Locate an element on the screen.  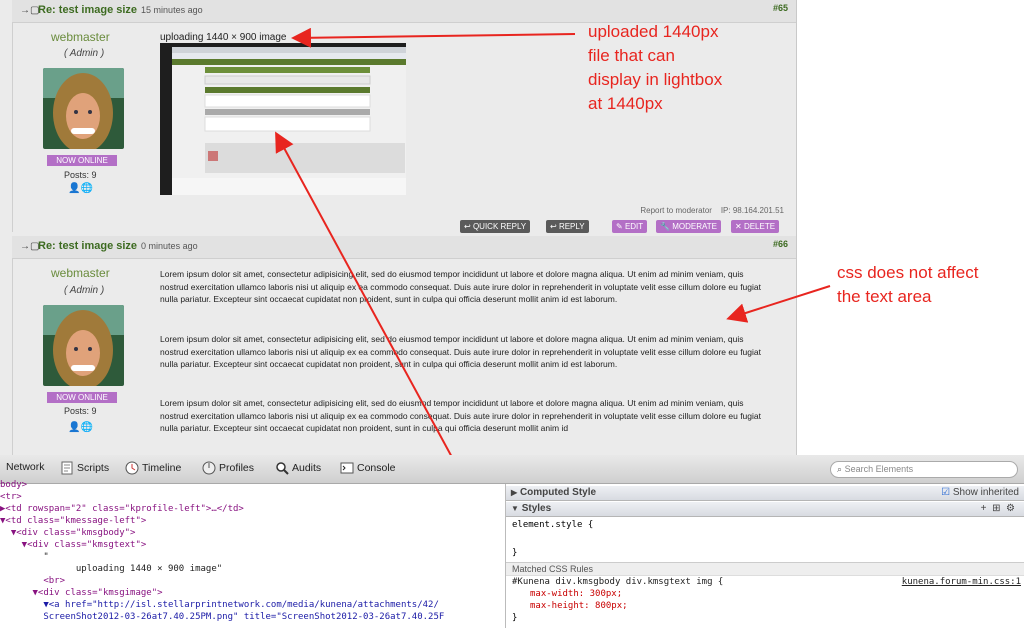
reply-button: ↩ REPLY is located at coordinates (567, 226).